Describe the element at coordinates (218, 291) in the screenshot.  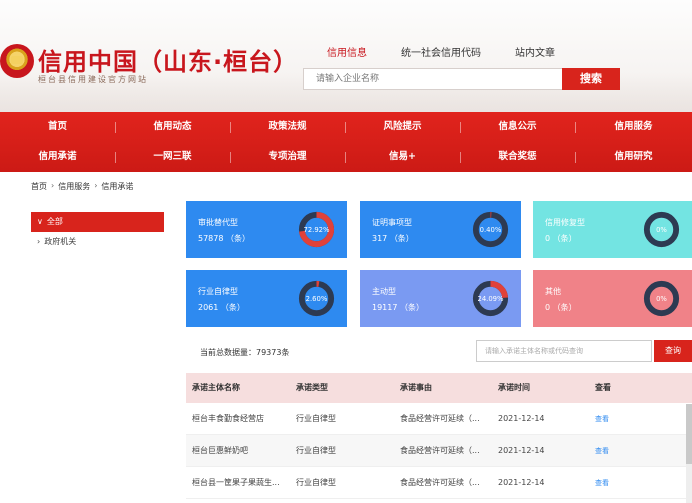
I see `card-label: 行业自律型` at that location.